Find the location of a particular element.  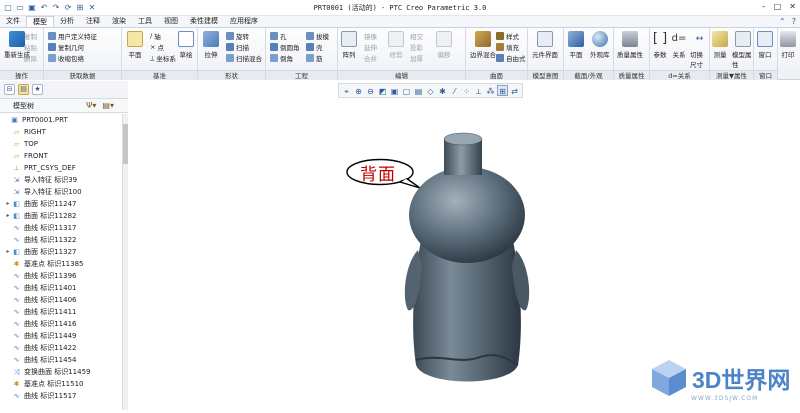

tree-item: ∿ 曲线 标识11411 is located at coordinates (61, 312).